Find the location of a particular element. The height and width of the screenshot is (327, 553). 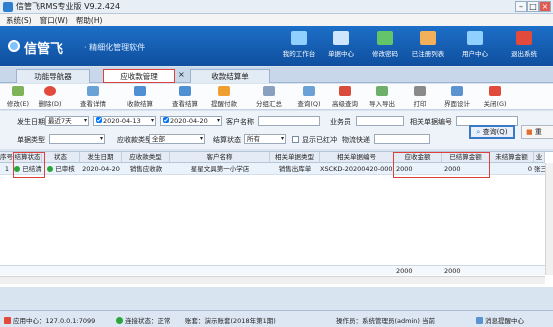

col-header-date: 发生日期 is located at coordinates (101, 157).